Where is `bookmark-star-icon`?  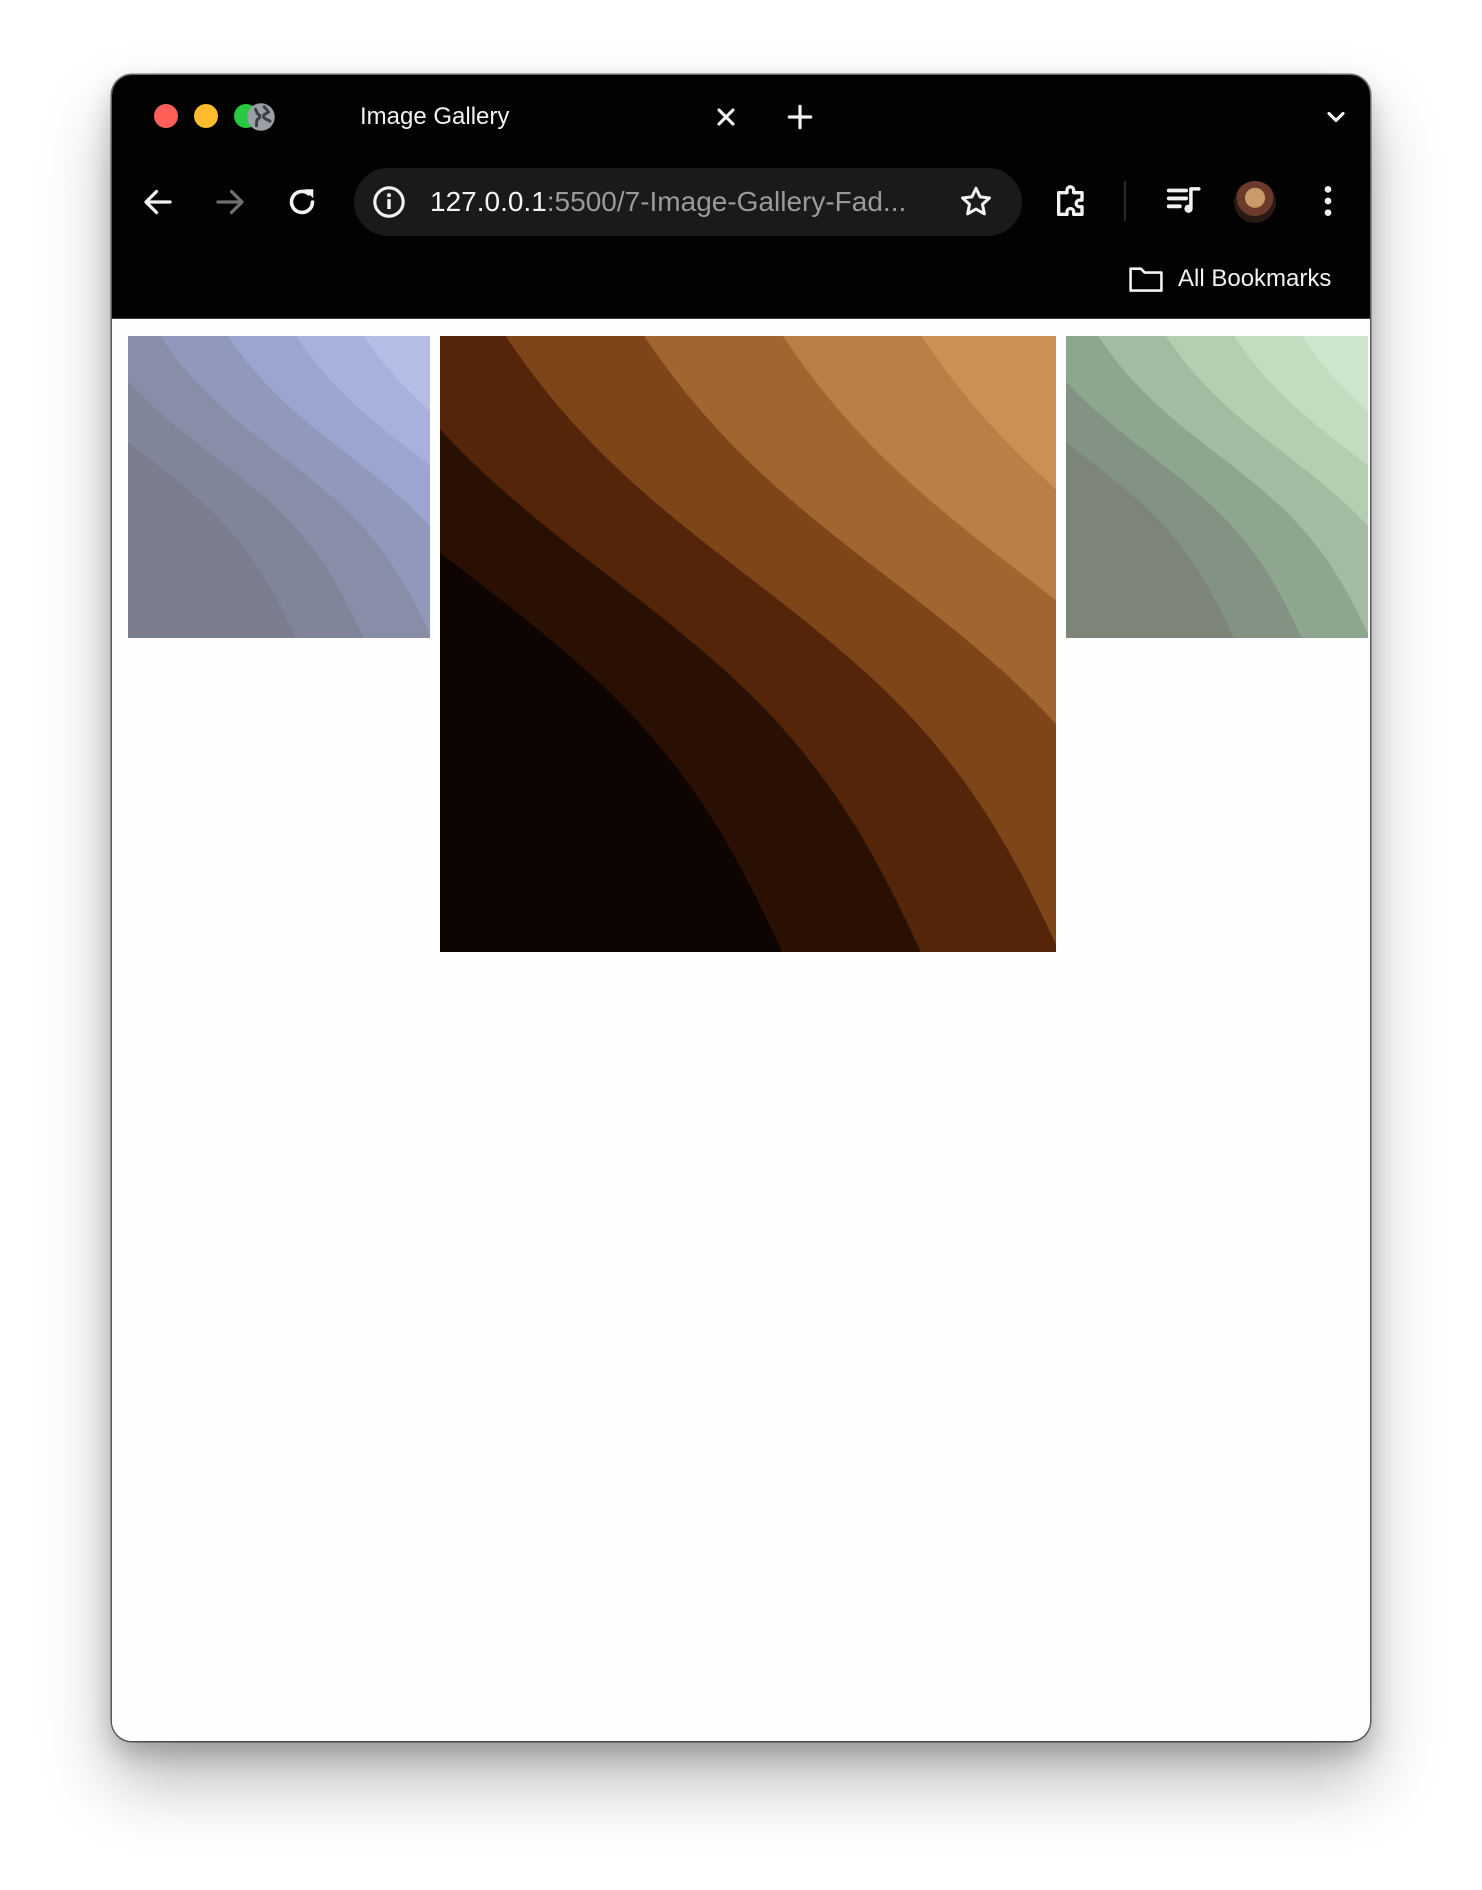 bookmark-star-icon is located at coordinates (976, 202).